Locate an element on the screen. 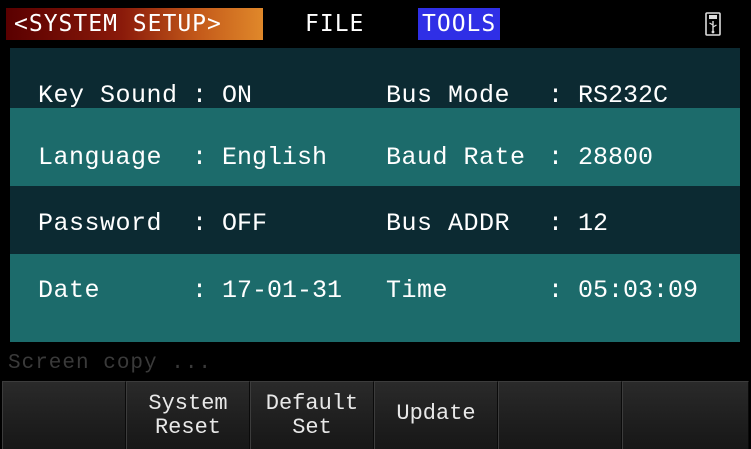  default-set-line1: Default is located at coordinates (312, 403).